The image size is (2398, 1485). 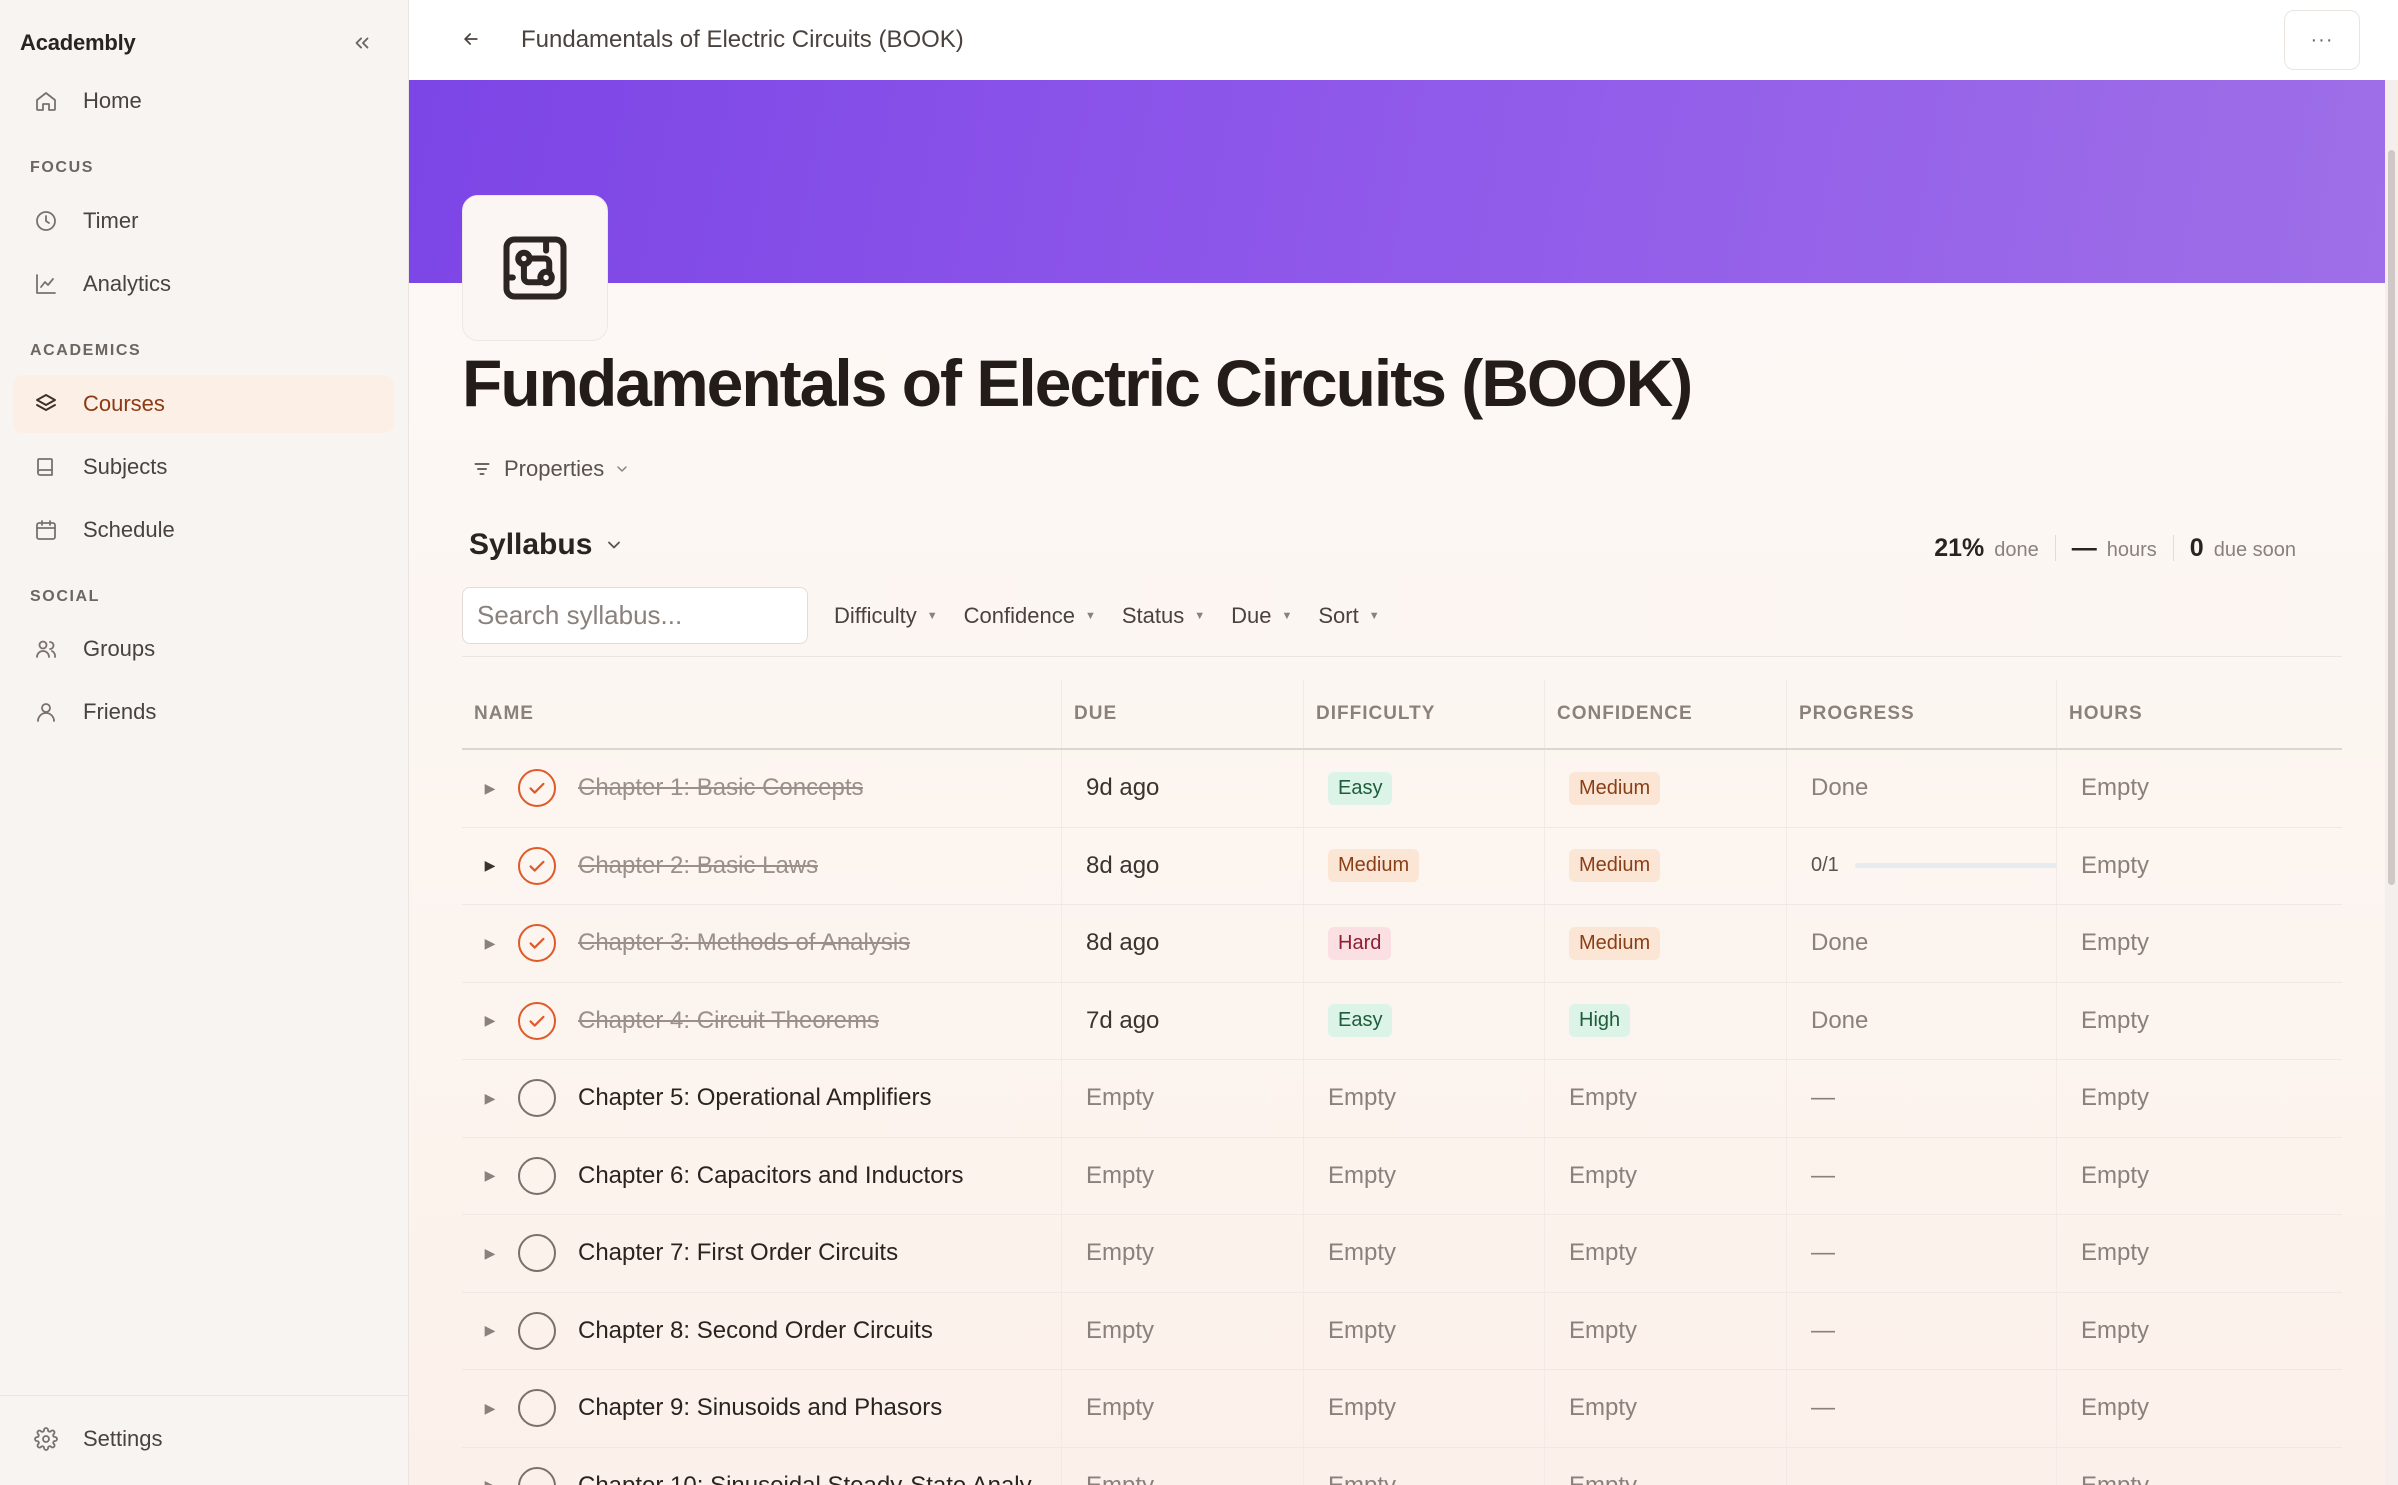 I want to click on cell-difficulty: Hard, so click(x=1424, y=943).